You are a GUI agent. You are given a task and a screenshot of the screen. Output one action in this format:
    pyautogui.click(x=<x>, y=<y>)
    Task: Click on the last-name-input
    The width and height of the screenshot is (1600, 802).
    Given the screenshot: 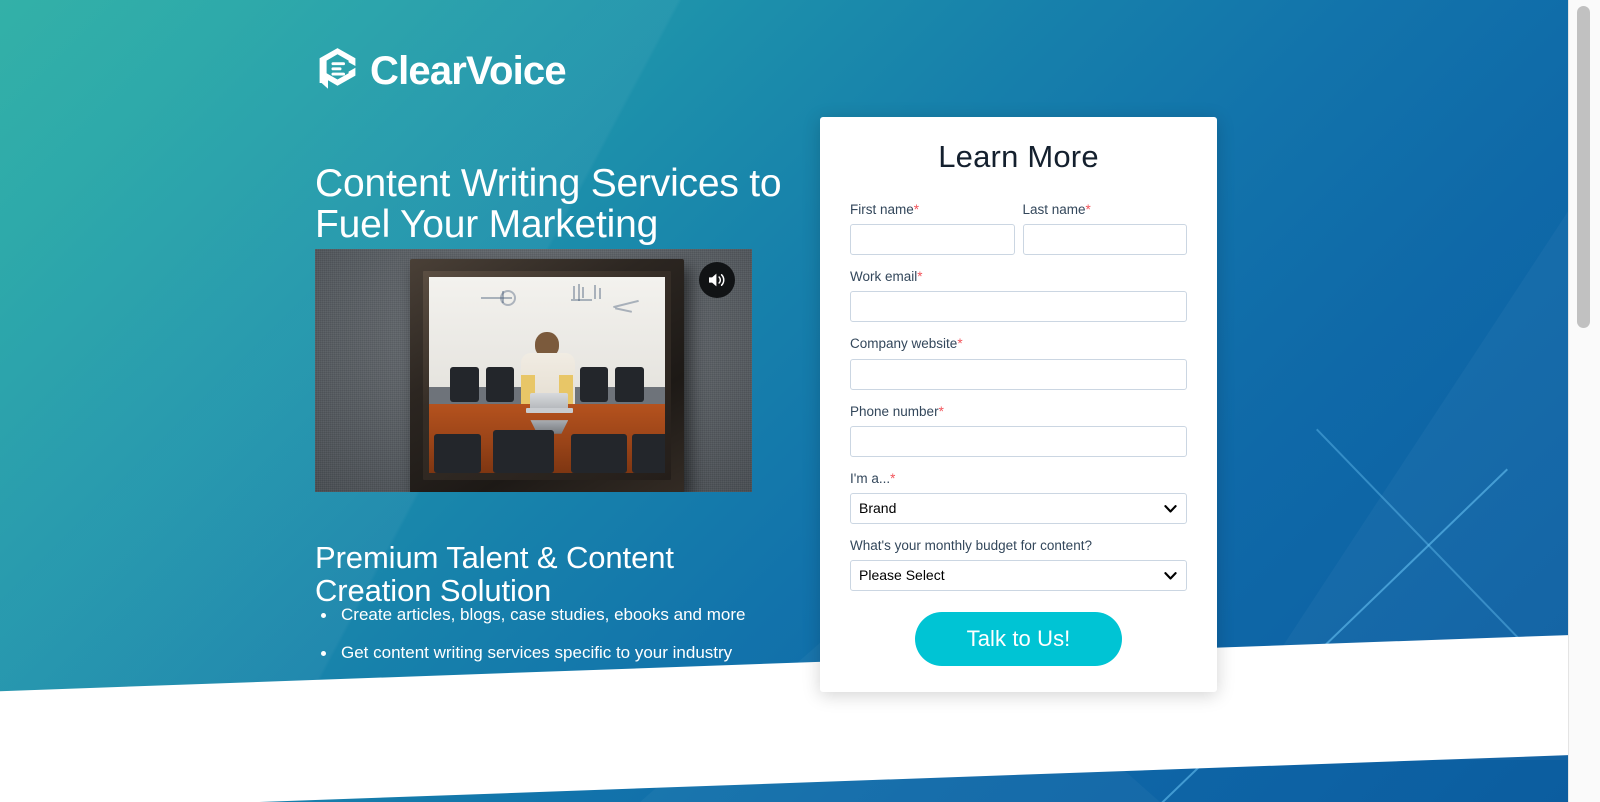 What is the action you would take?
    pyautogui.click(x=1104, y=240)
    